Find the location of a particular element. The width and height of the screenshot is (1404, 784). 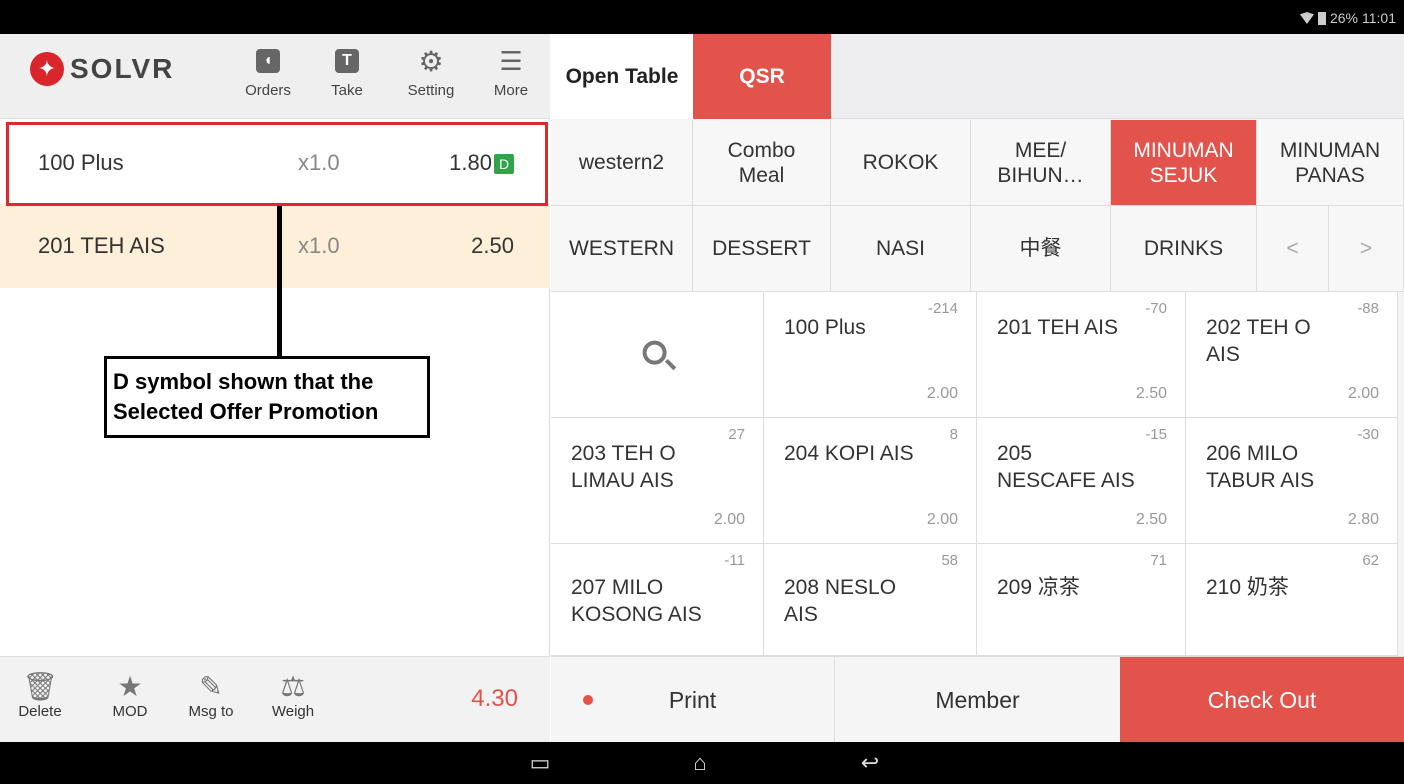

product-tile: 206 MILO TABUR AIS -30 2.80 is located at coordinates (1292, 481).